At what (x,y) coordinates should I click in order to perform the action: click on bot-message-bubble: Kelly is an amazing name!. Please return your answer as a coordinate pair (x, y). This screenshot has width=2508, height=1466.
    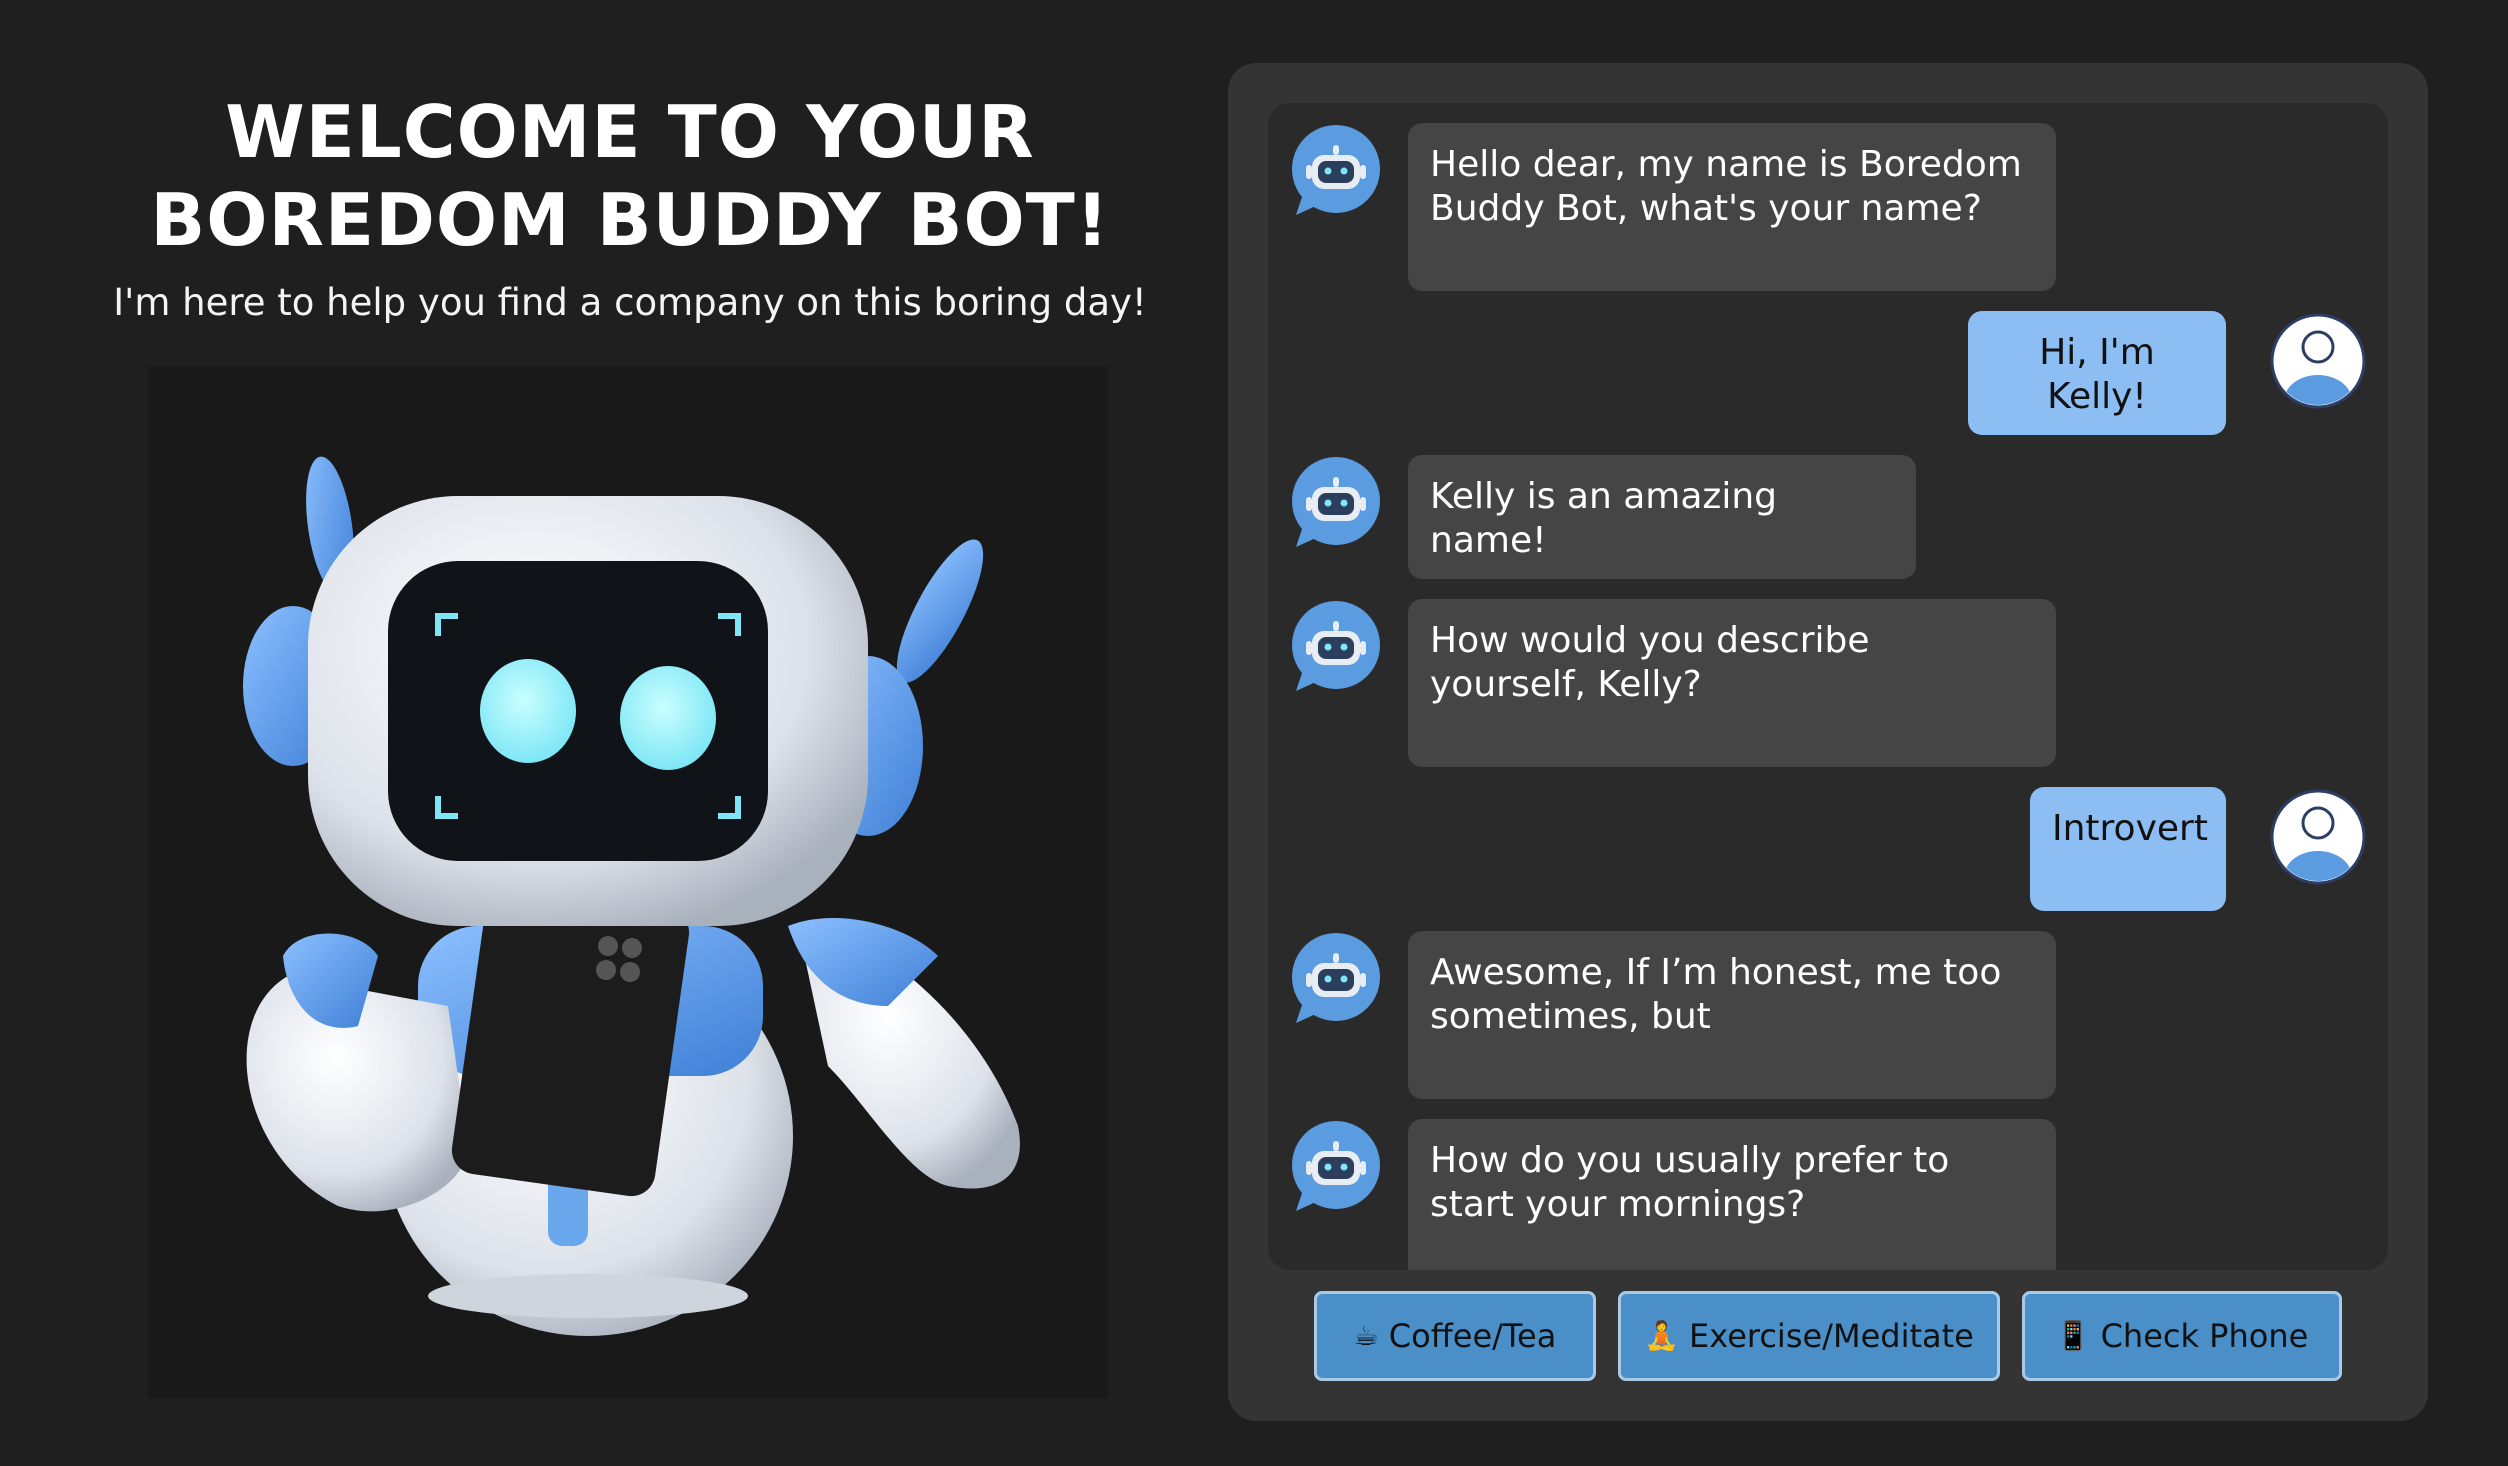
    Looking at the image, I should click on (1662, 517).